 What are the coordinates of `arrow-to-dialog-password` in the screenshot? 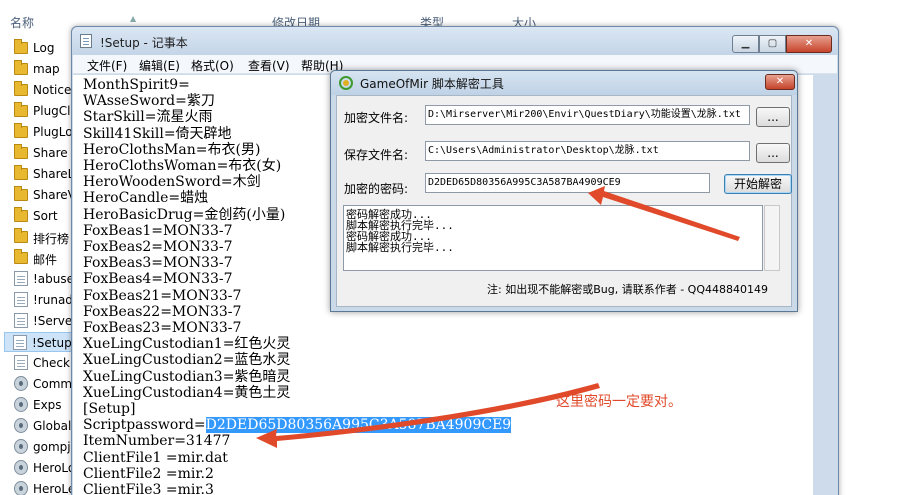 It's located at (664, 213).